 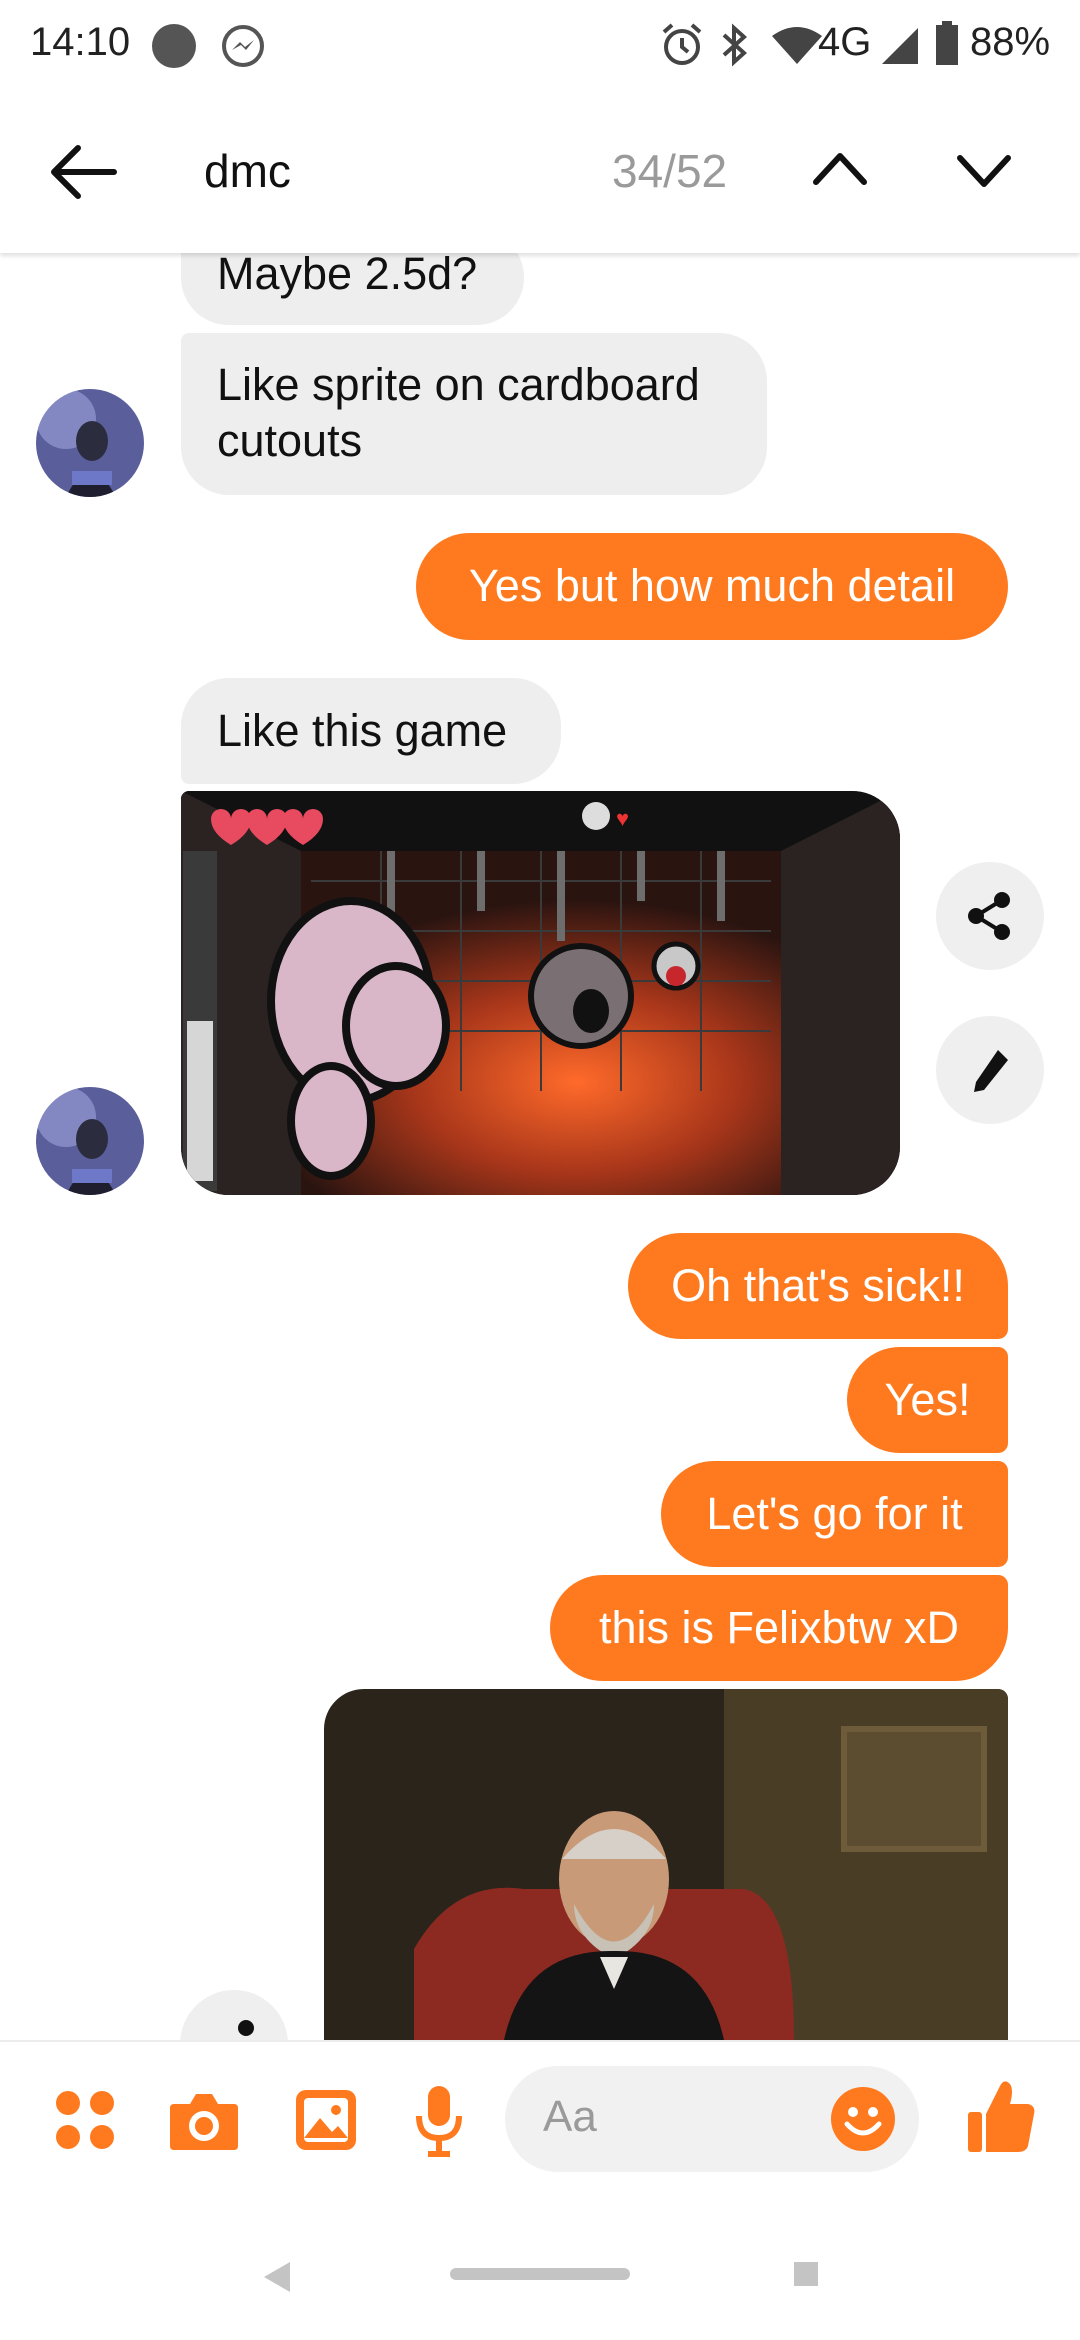 What do you see at coordinates (80, 42) in the screenshot?
I see `status-time: 14:10` at bounding box center [80, 42].